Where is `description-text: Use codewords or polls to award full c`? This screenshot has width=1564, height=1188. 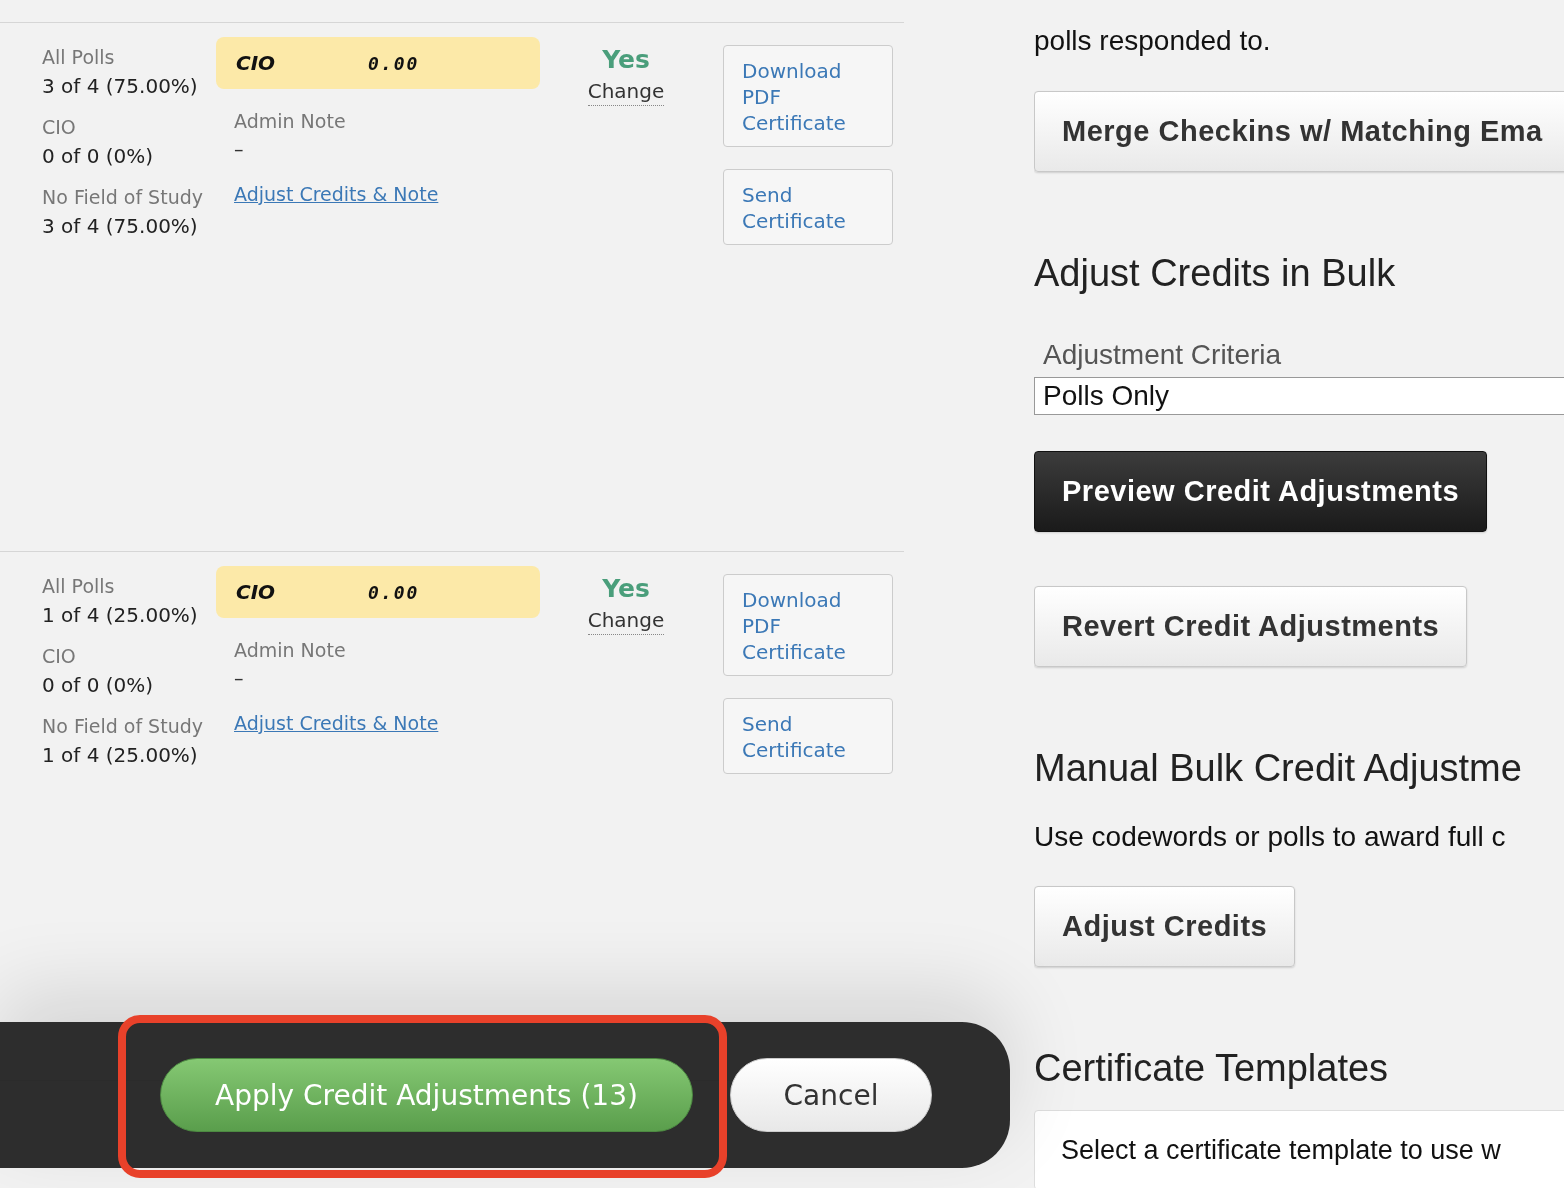
description-text: Use codewords or polls to award full c is located at coordinates (1270, 837).